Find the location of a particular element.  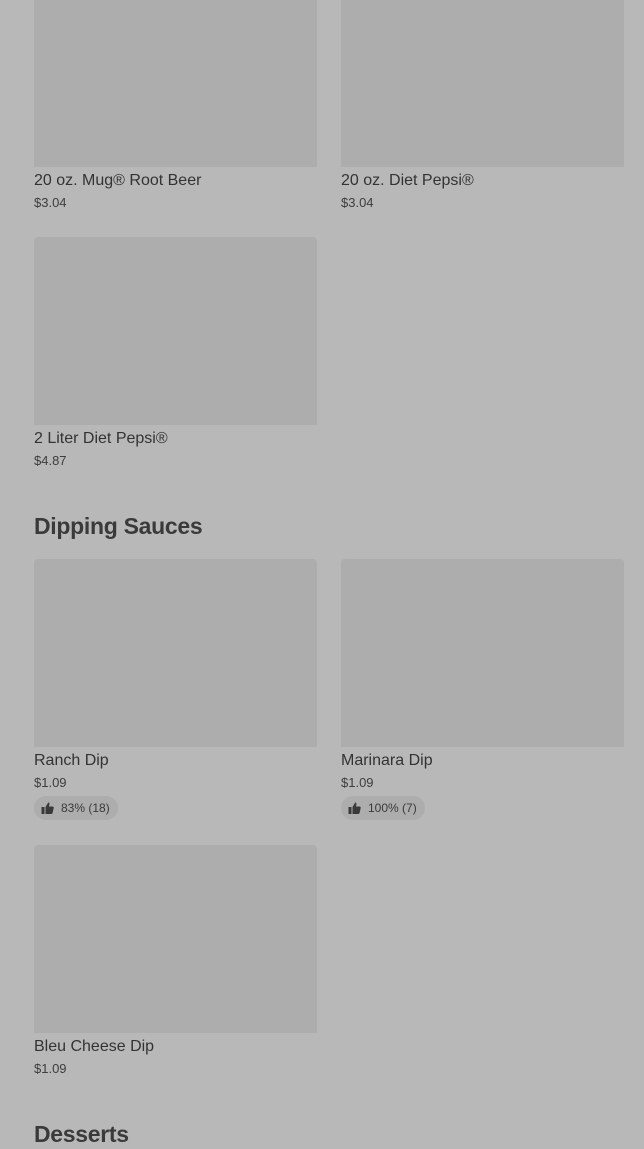

section-title-desserts: Desserts is located at coordinates (81, 1134).